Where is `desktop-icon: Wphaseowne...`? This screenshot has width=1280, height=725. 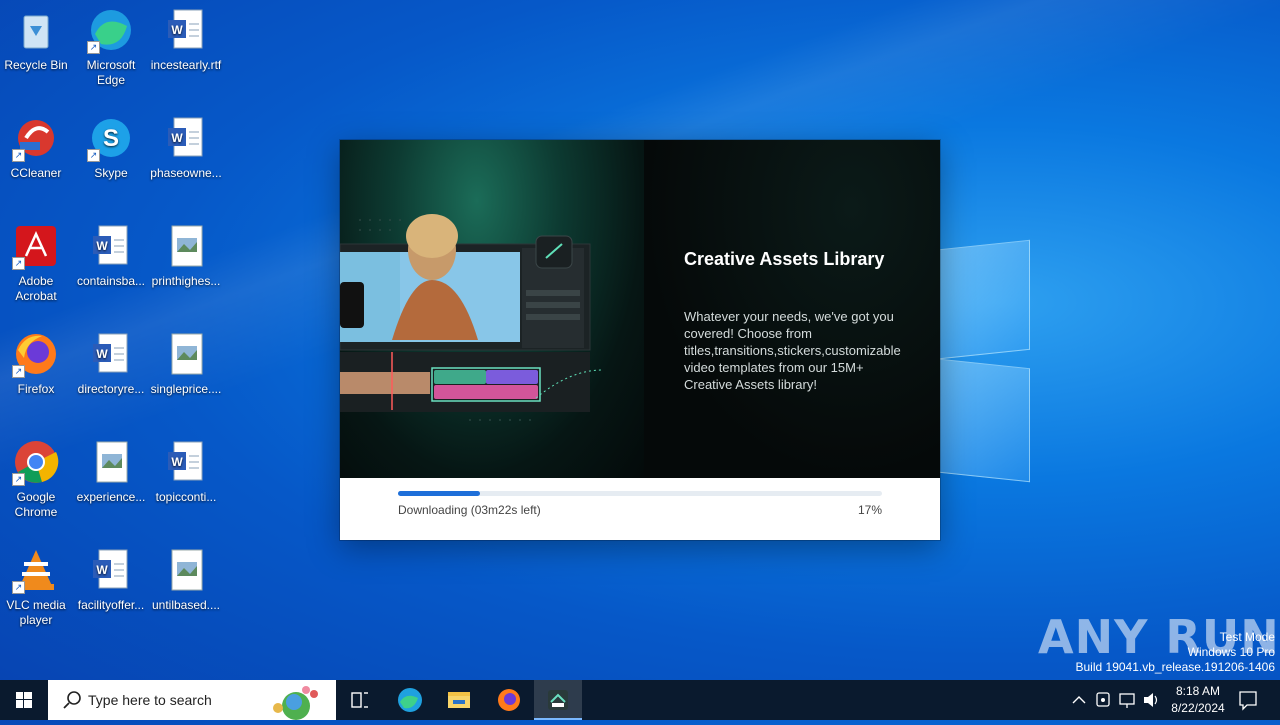
desktop-icon: Wphaseowne... is located at coordinates (186, 147).